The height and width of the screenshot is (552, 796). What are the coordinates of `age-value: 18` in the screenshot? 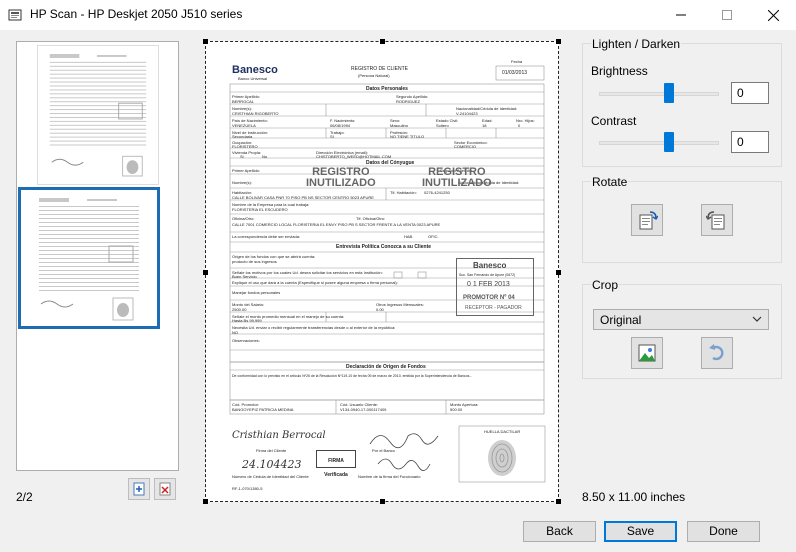 It's located at (484, 125).